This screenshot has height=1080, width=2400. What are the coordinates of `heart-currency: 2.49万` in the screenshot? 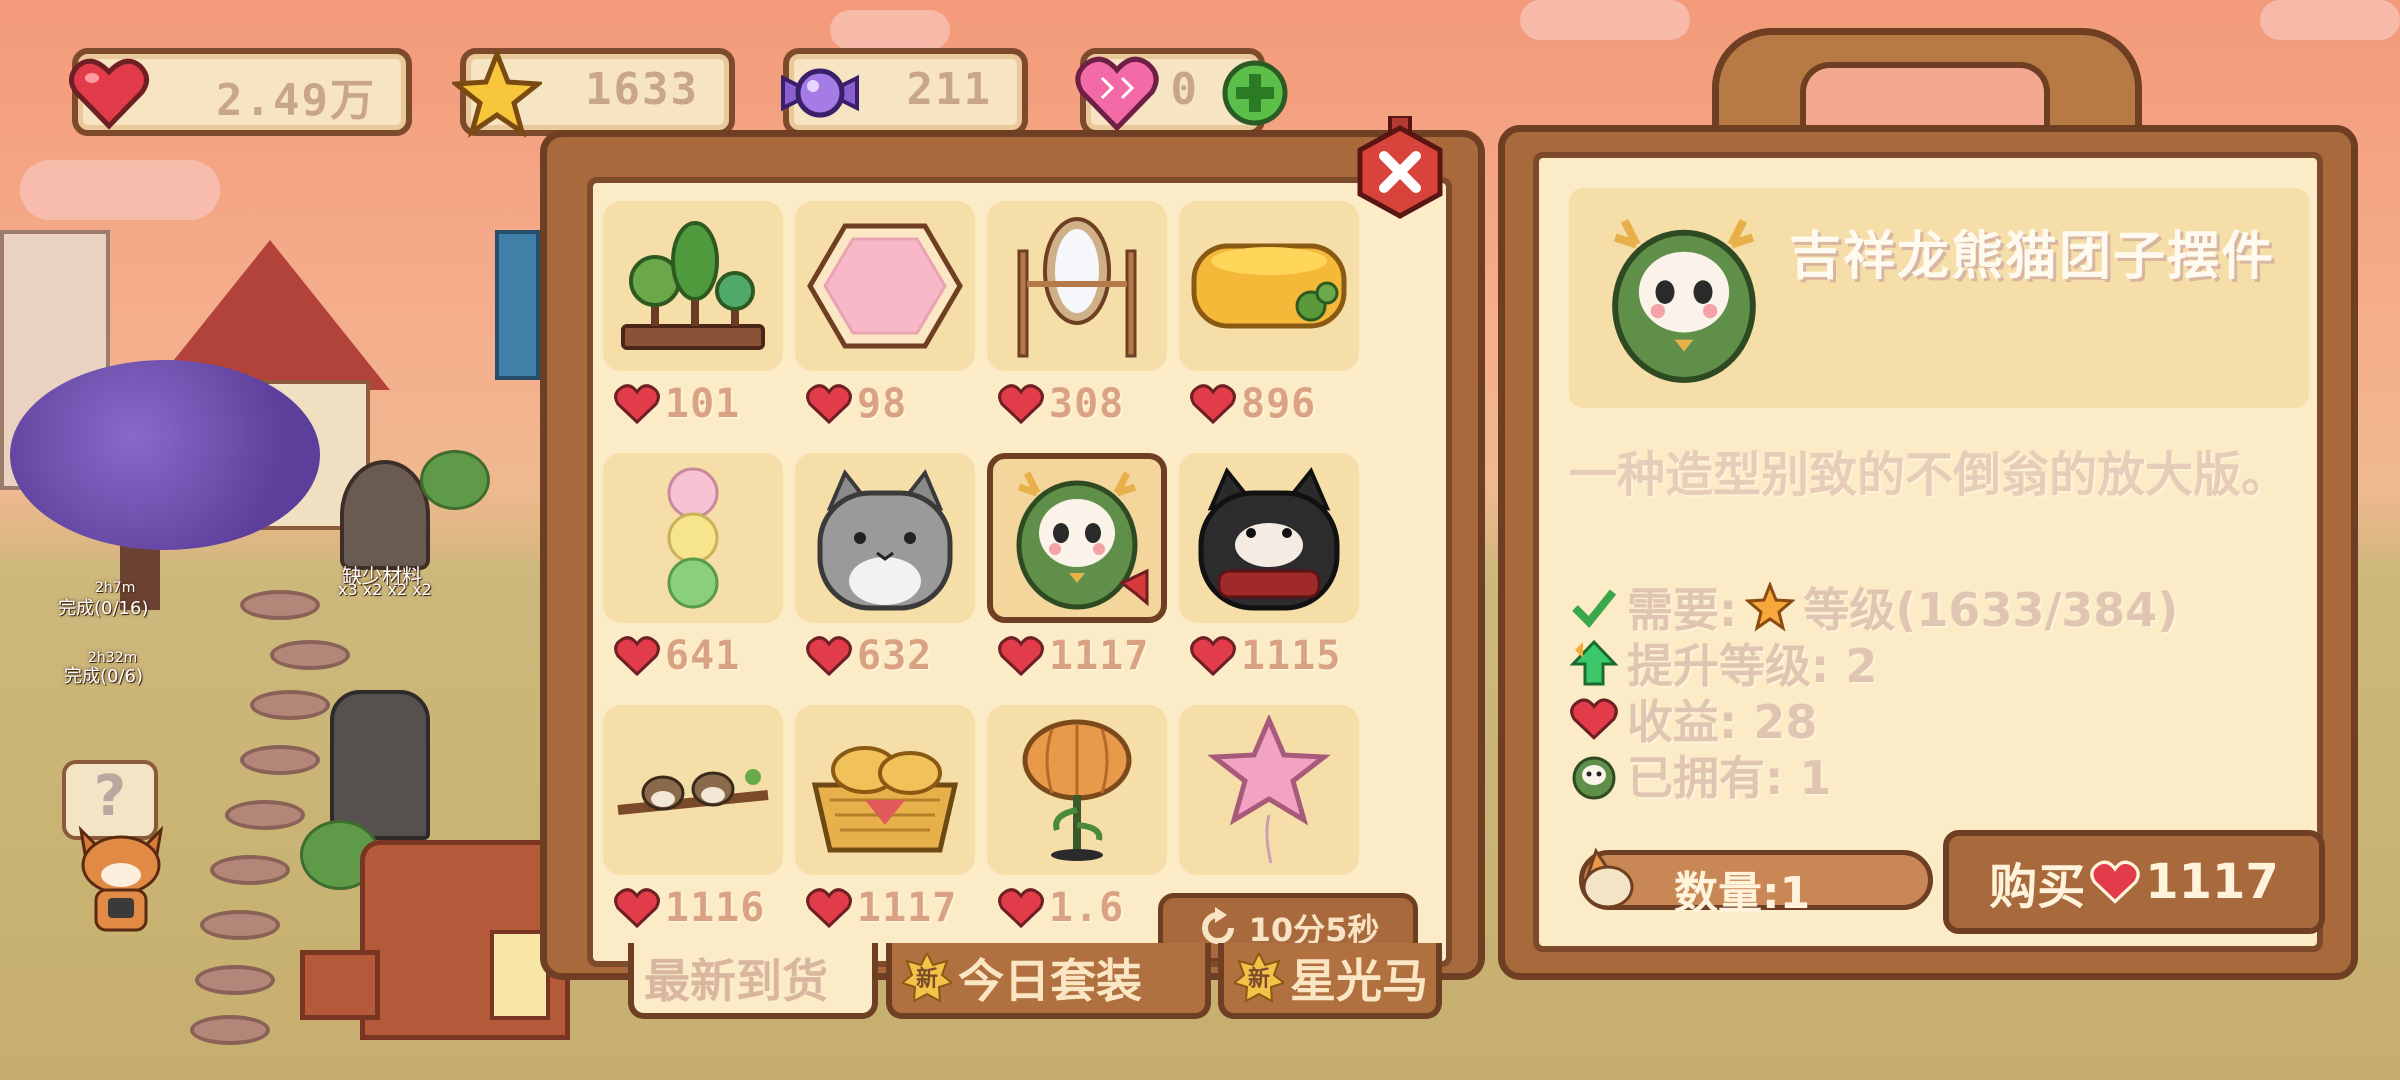 It's located at (240, 92).